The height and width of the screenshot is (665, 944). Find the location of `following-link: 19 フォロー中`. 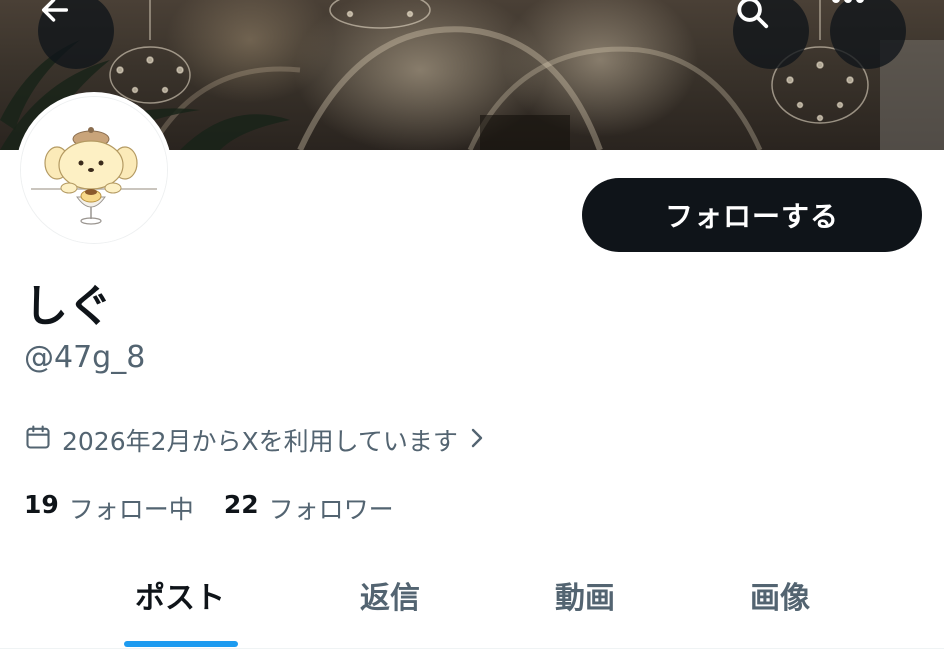

following-link: 19 フォロー中 is located at coordinates (124, 508).